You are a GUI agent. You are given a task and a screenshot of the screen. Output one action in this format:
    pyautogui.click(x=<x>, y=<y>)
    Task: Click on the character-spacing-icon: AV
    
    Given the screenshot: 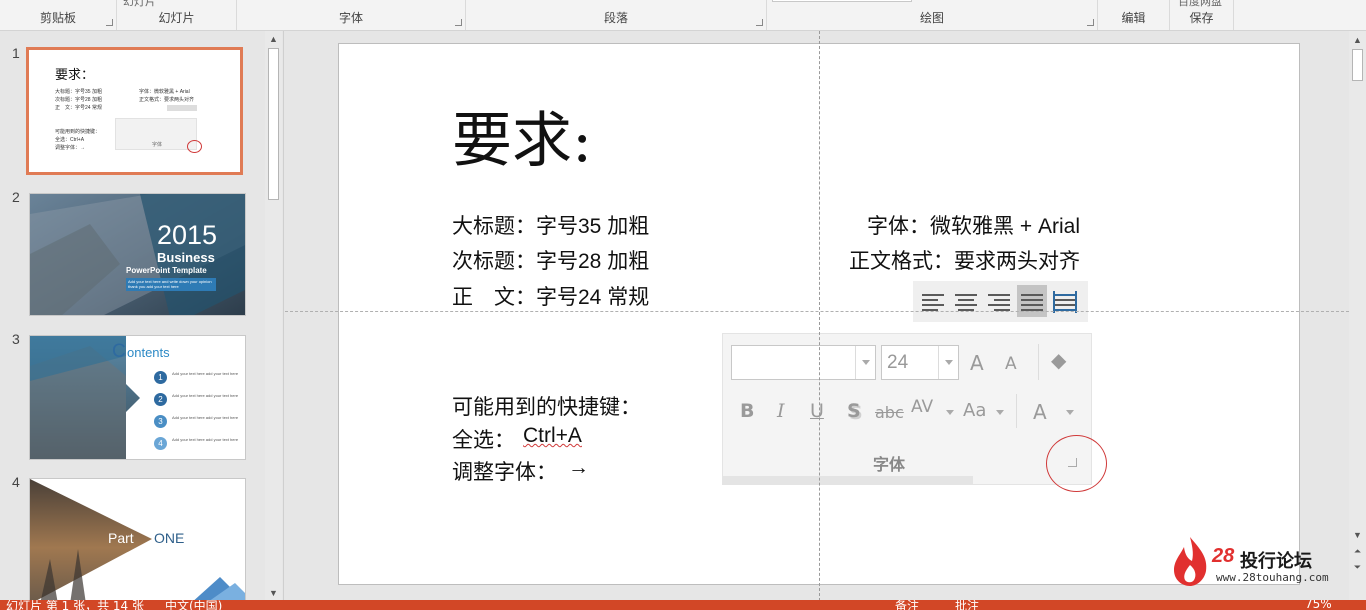 What is the action you would take?
    pyautogui.click(x=922, y=407)
    